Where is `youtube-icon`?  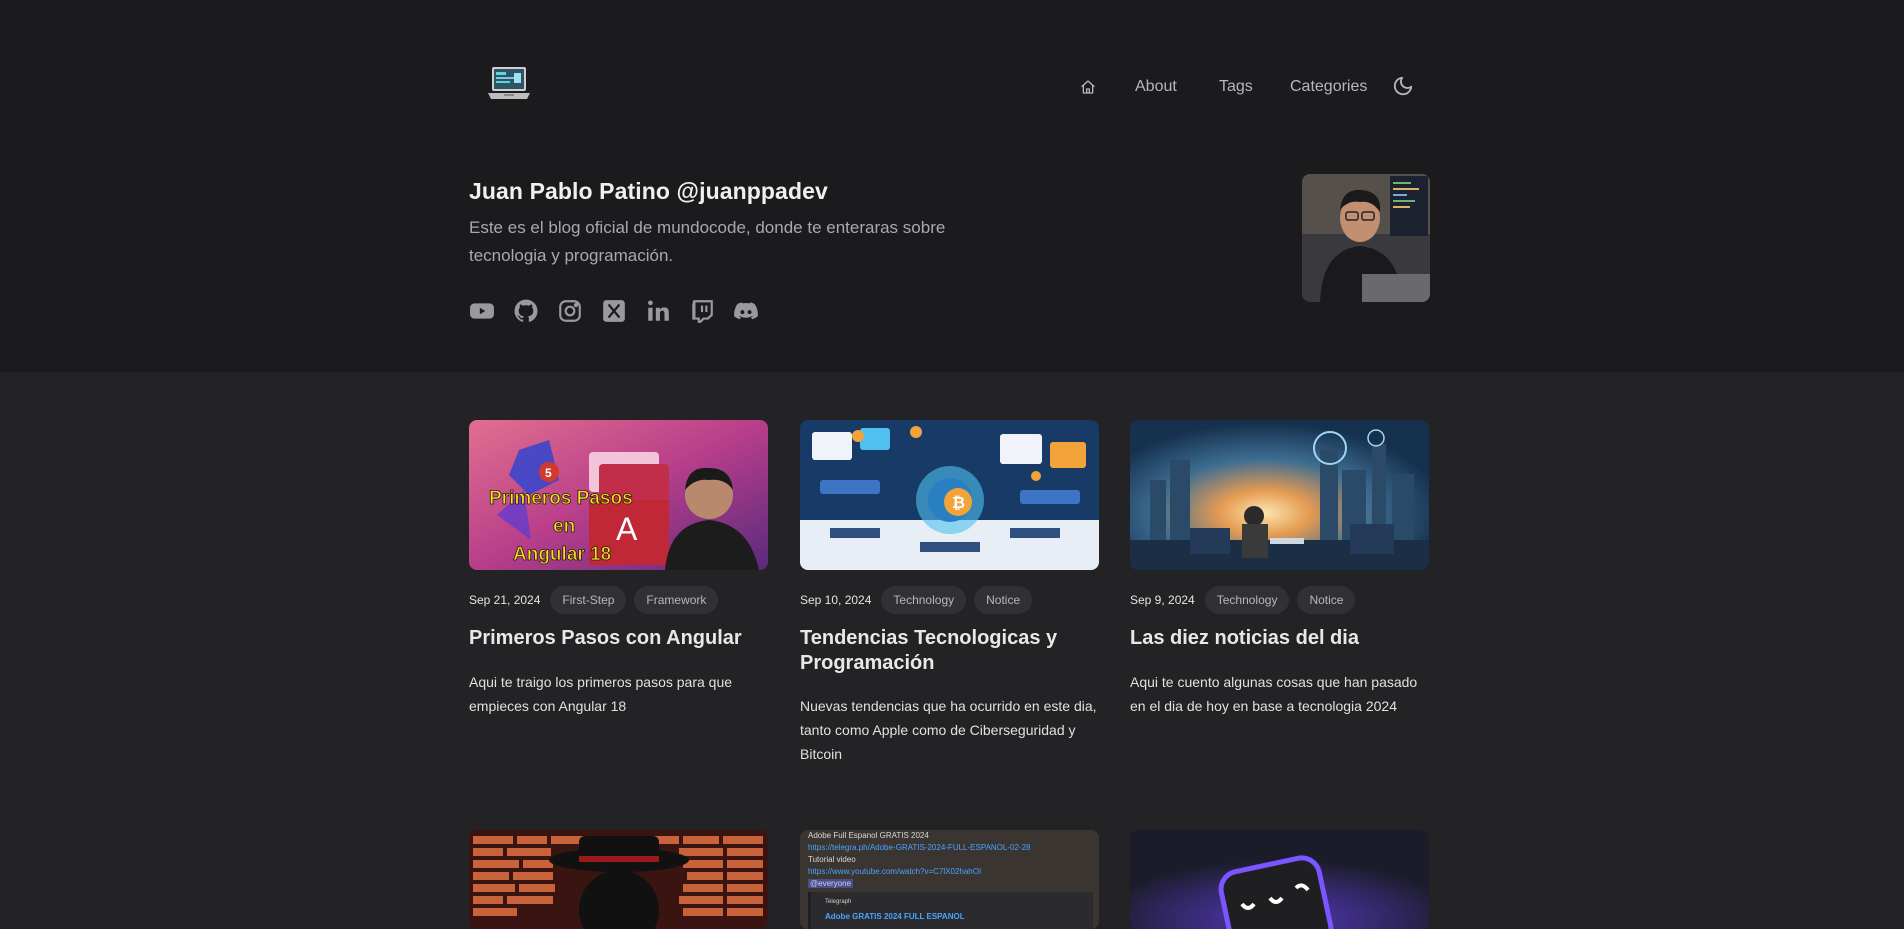
youtube-icon is located at coordinates (482, 311).